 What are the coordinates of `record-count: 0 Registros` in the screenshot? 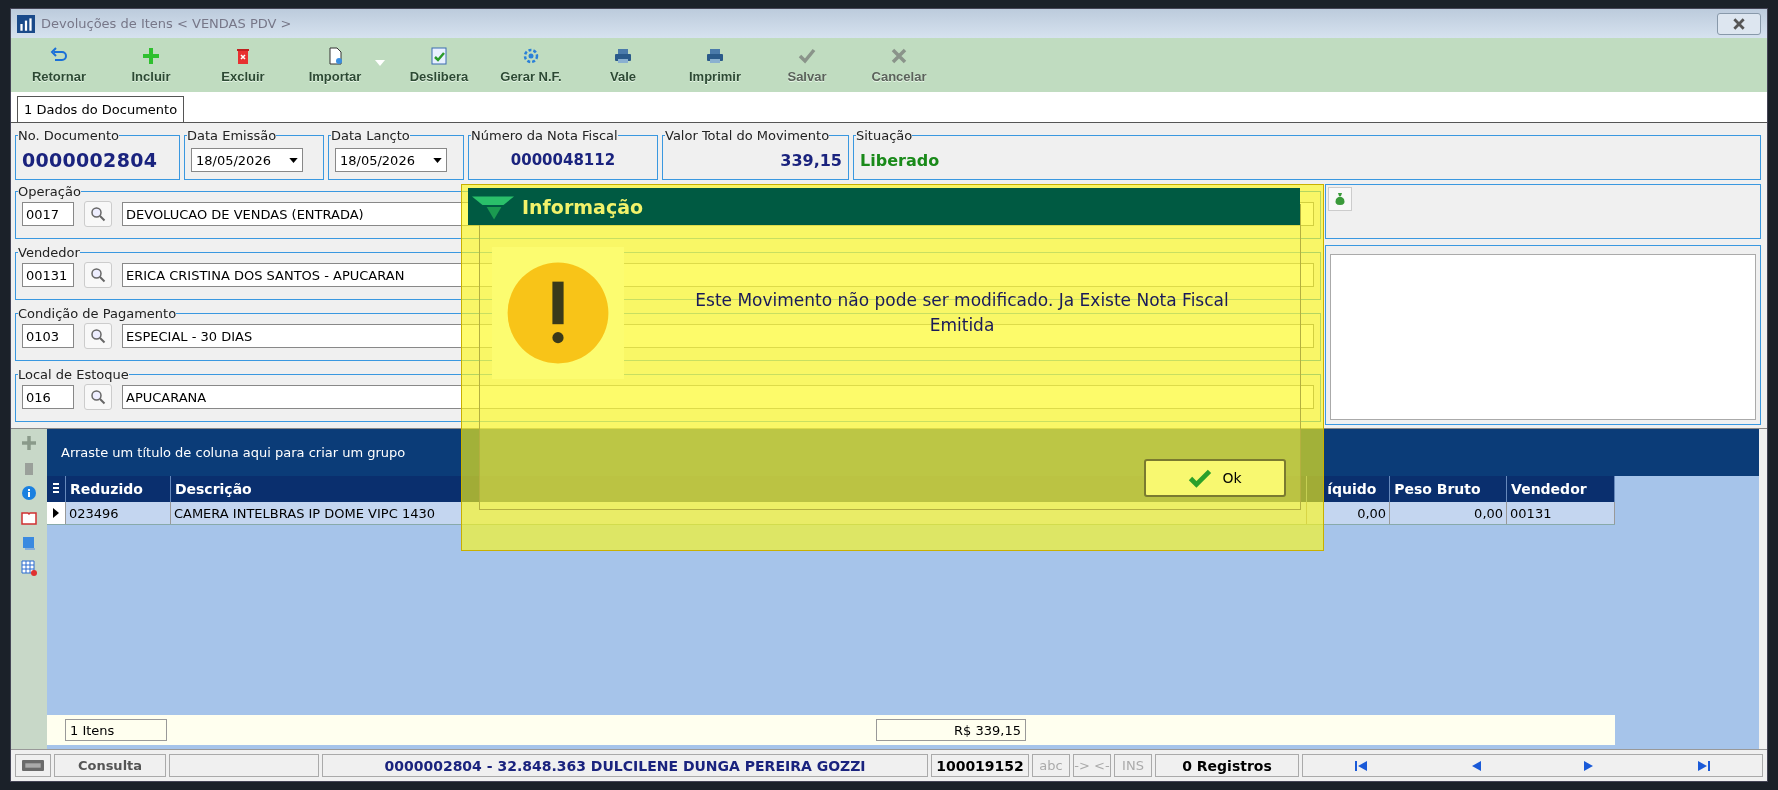 It's located at (1227, 765).